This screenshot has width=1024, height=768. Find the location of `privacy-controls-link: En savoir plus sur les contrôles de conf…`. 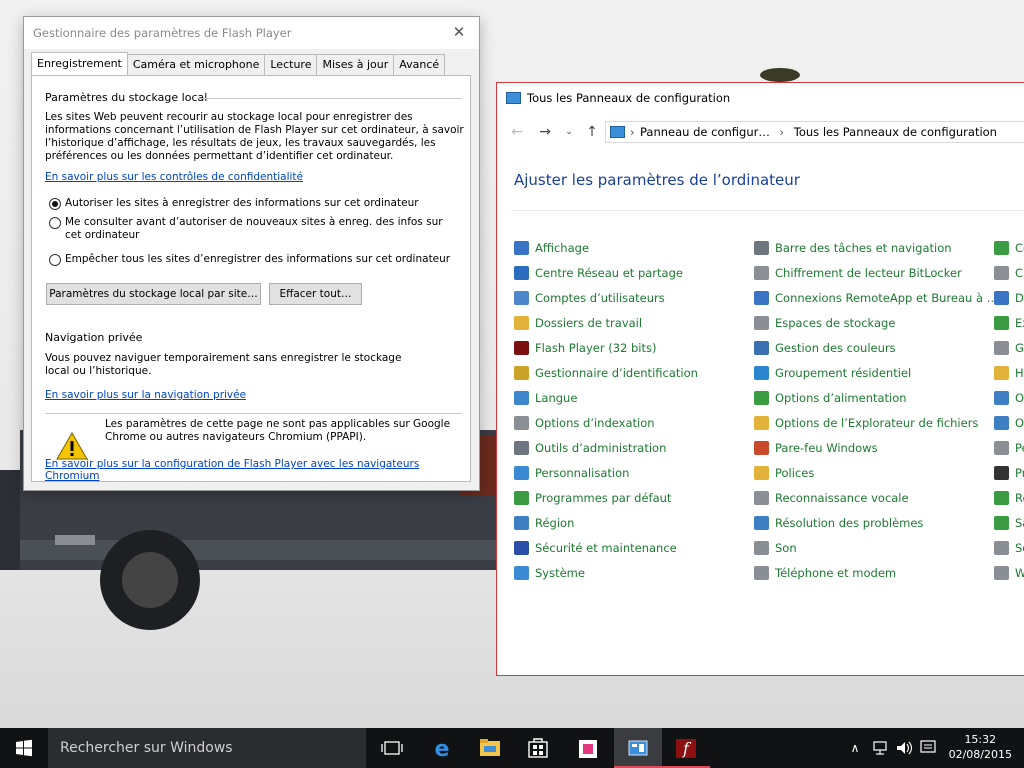

privacy-controls-link: En savoir plus sur les contrôles de conf… is located at coordinates (174, 177).